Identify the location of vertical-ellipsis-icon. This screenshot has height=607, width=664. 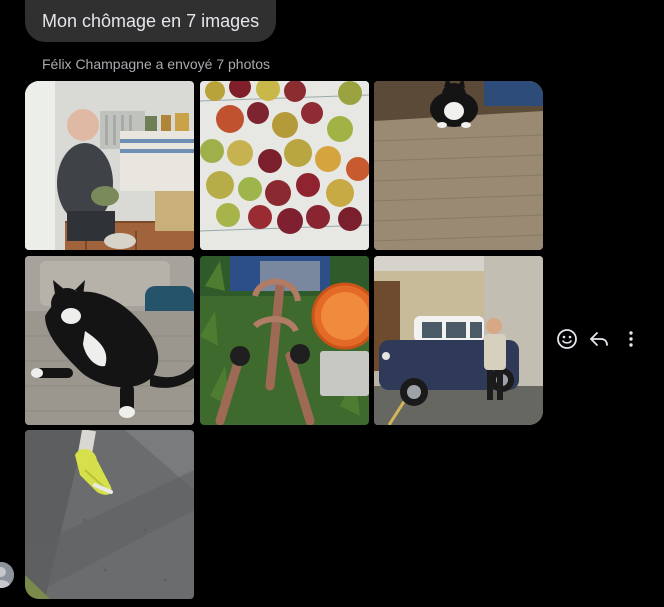
(631, 339).